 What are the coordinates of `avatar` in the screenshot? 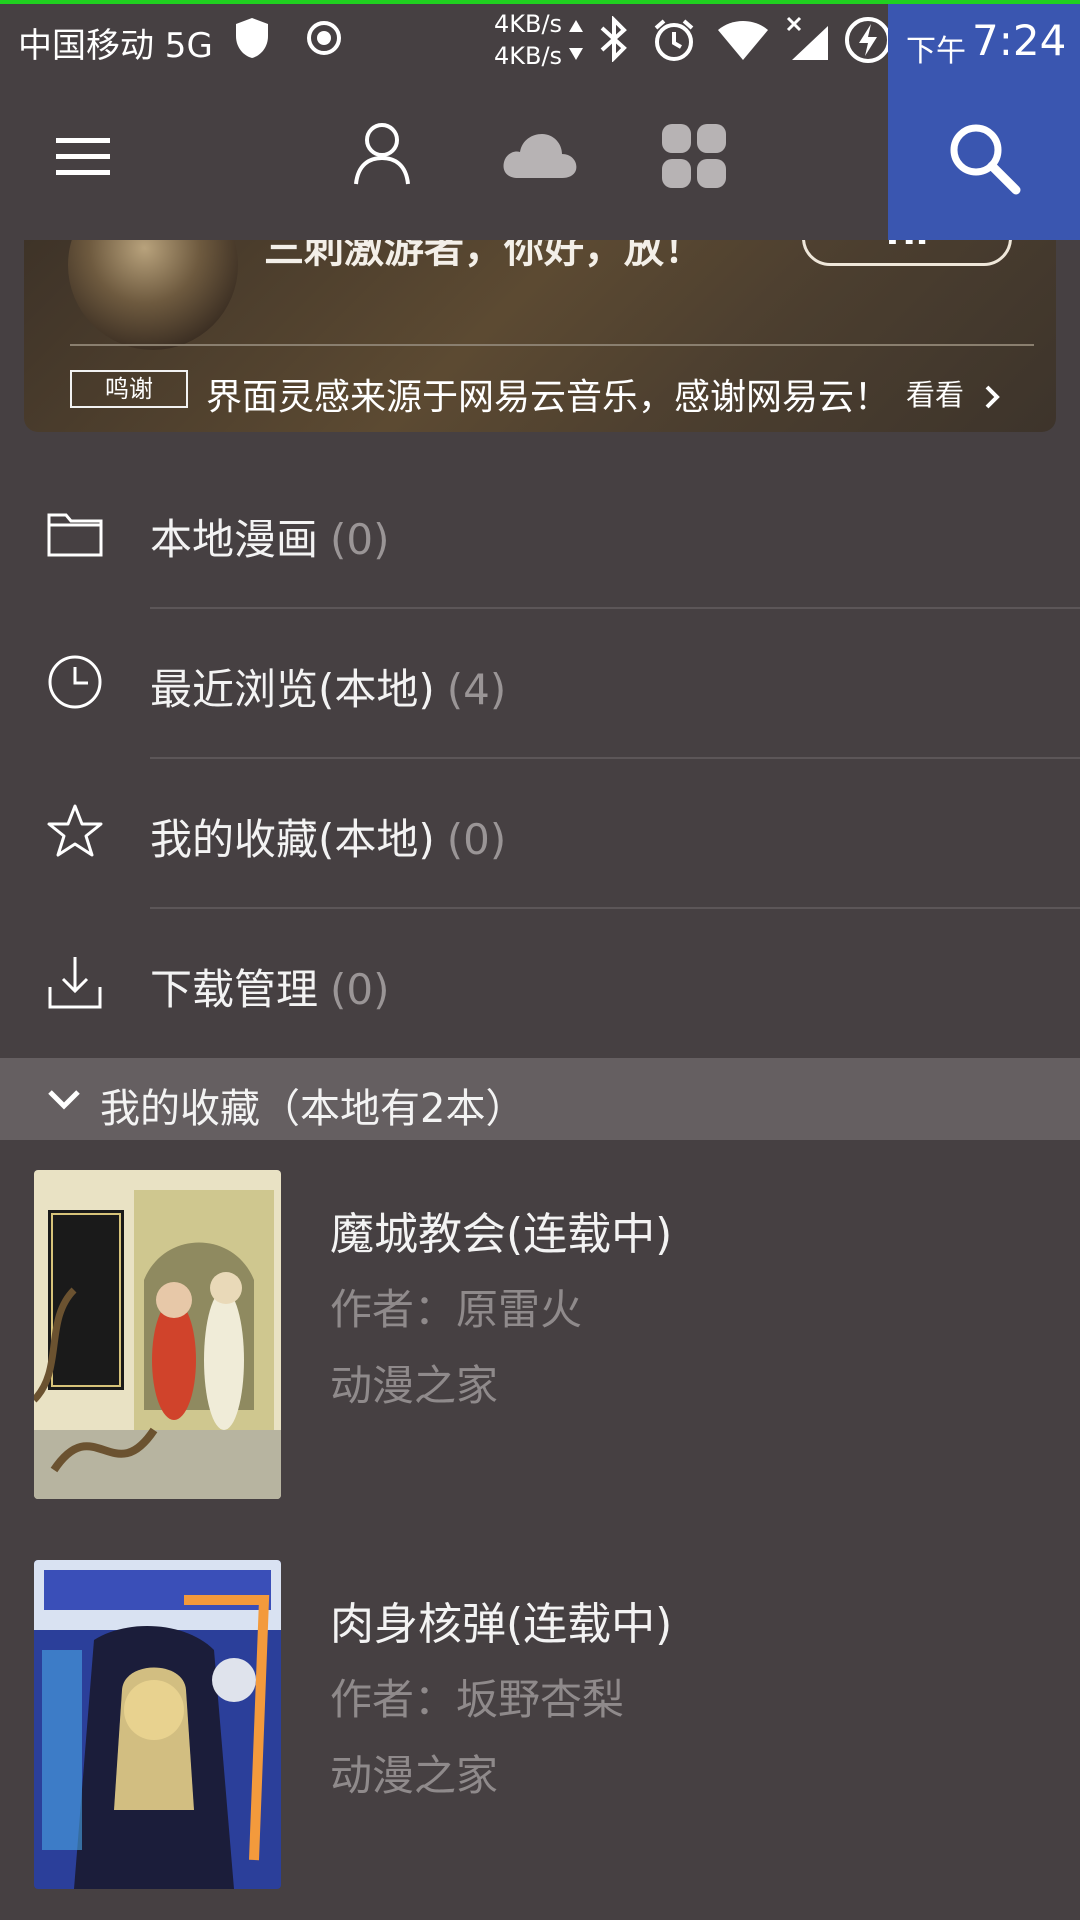 It's located at (153, 295).